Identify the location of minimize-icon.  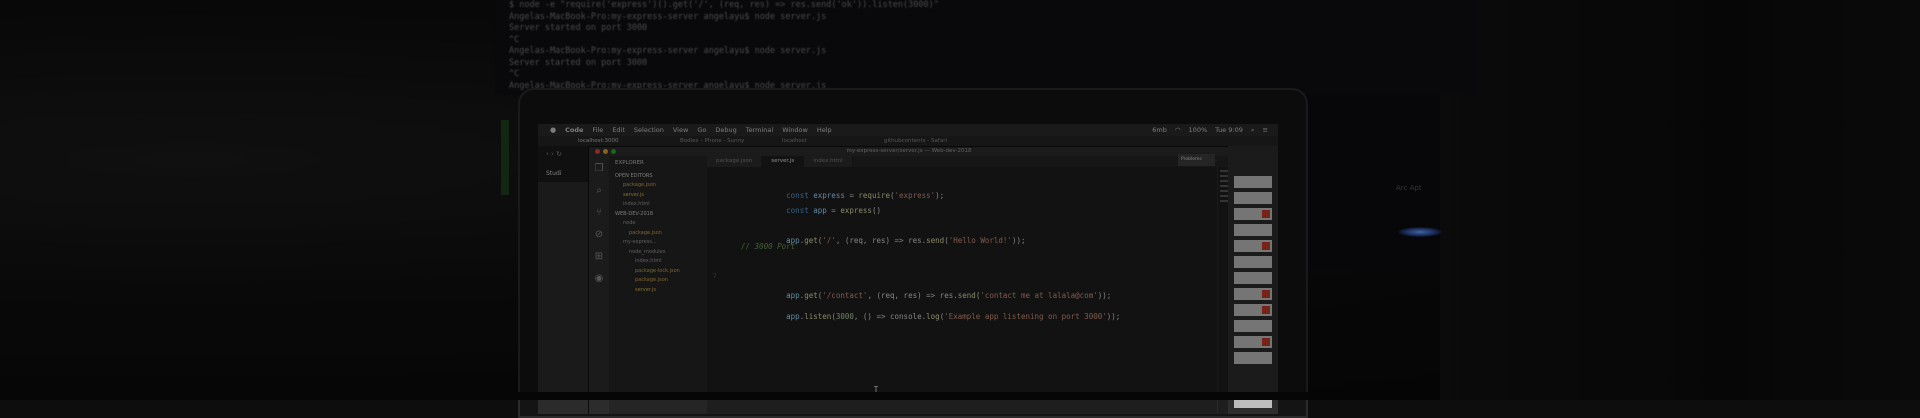
(605, 151).